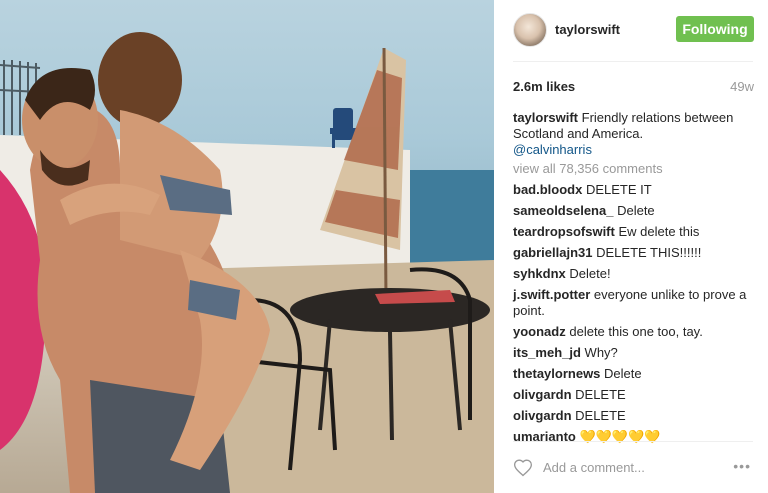 Image resolution: width=768 pixels, height=493 pixels. What do you see at coordinates (539, 331) in the screenshot?
I see `comment-username: yoonadz` at bounding box center [539, 331].